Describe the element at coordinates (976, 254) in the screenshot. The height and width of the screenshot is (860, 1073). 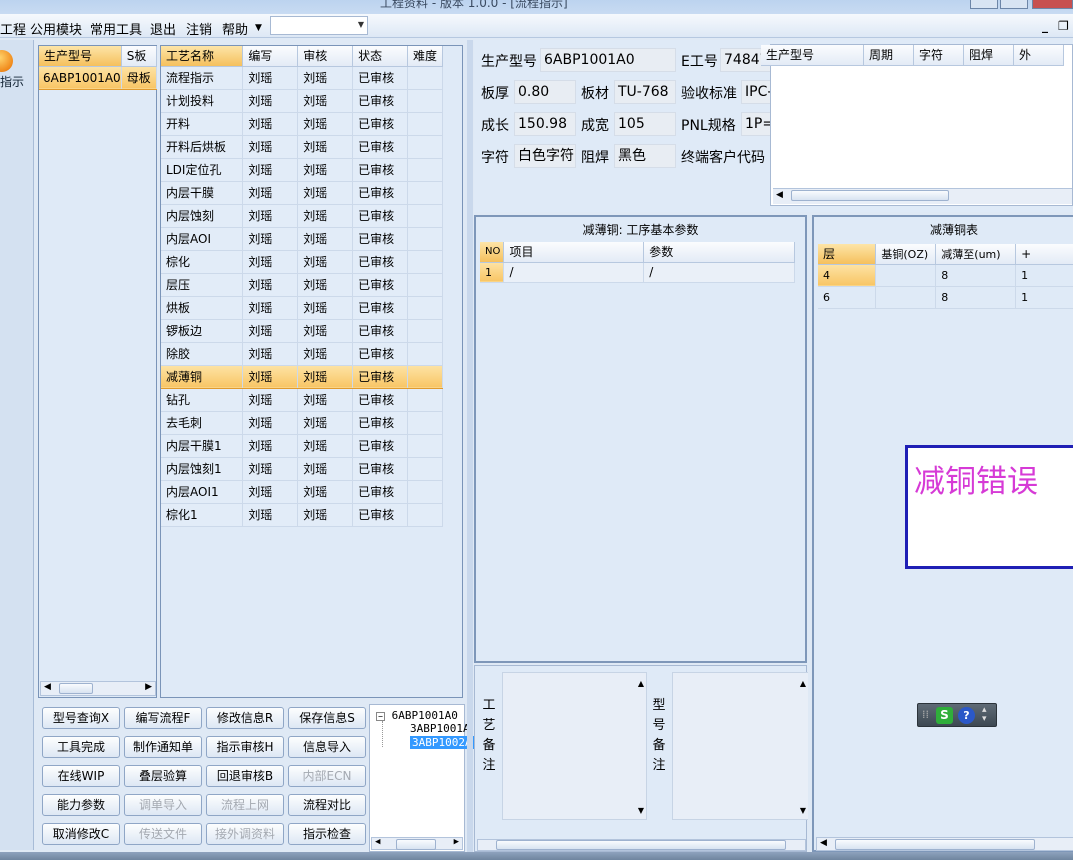
I see `copper-col-thin: 减薄至(um)` at that location.